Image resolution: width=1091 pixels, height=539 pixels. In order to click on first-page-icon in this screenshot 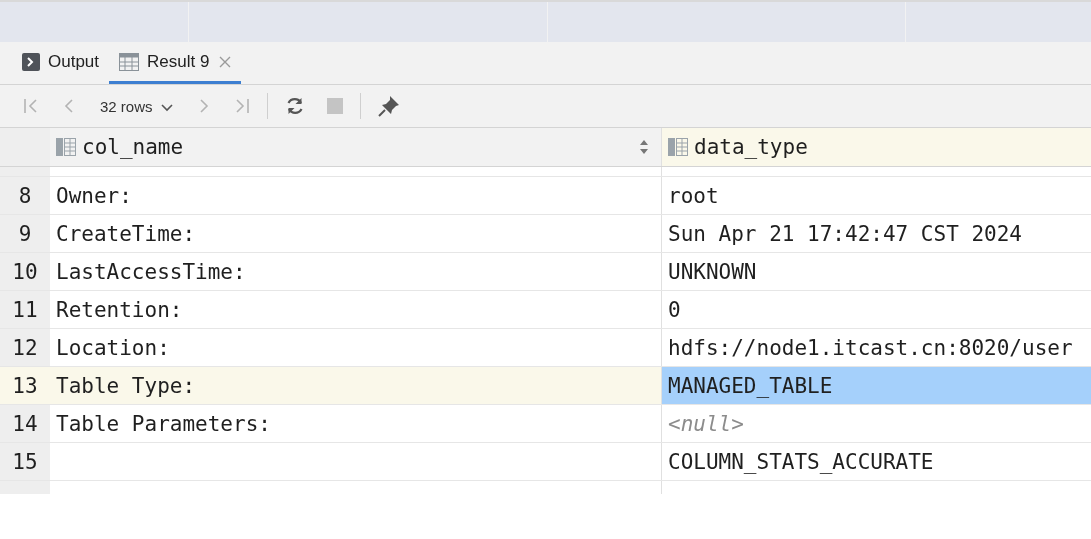, I will do `click(31, 106)`.